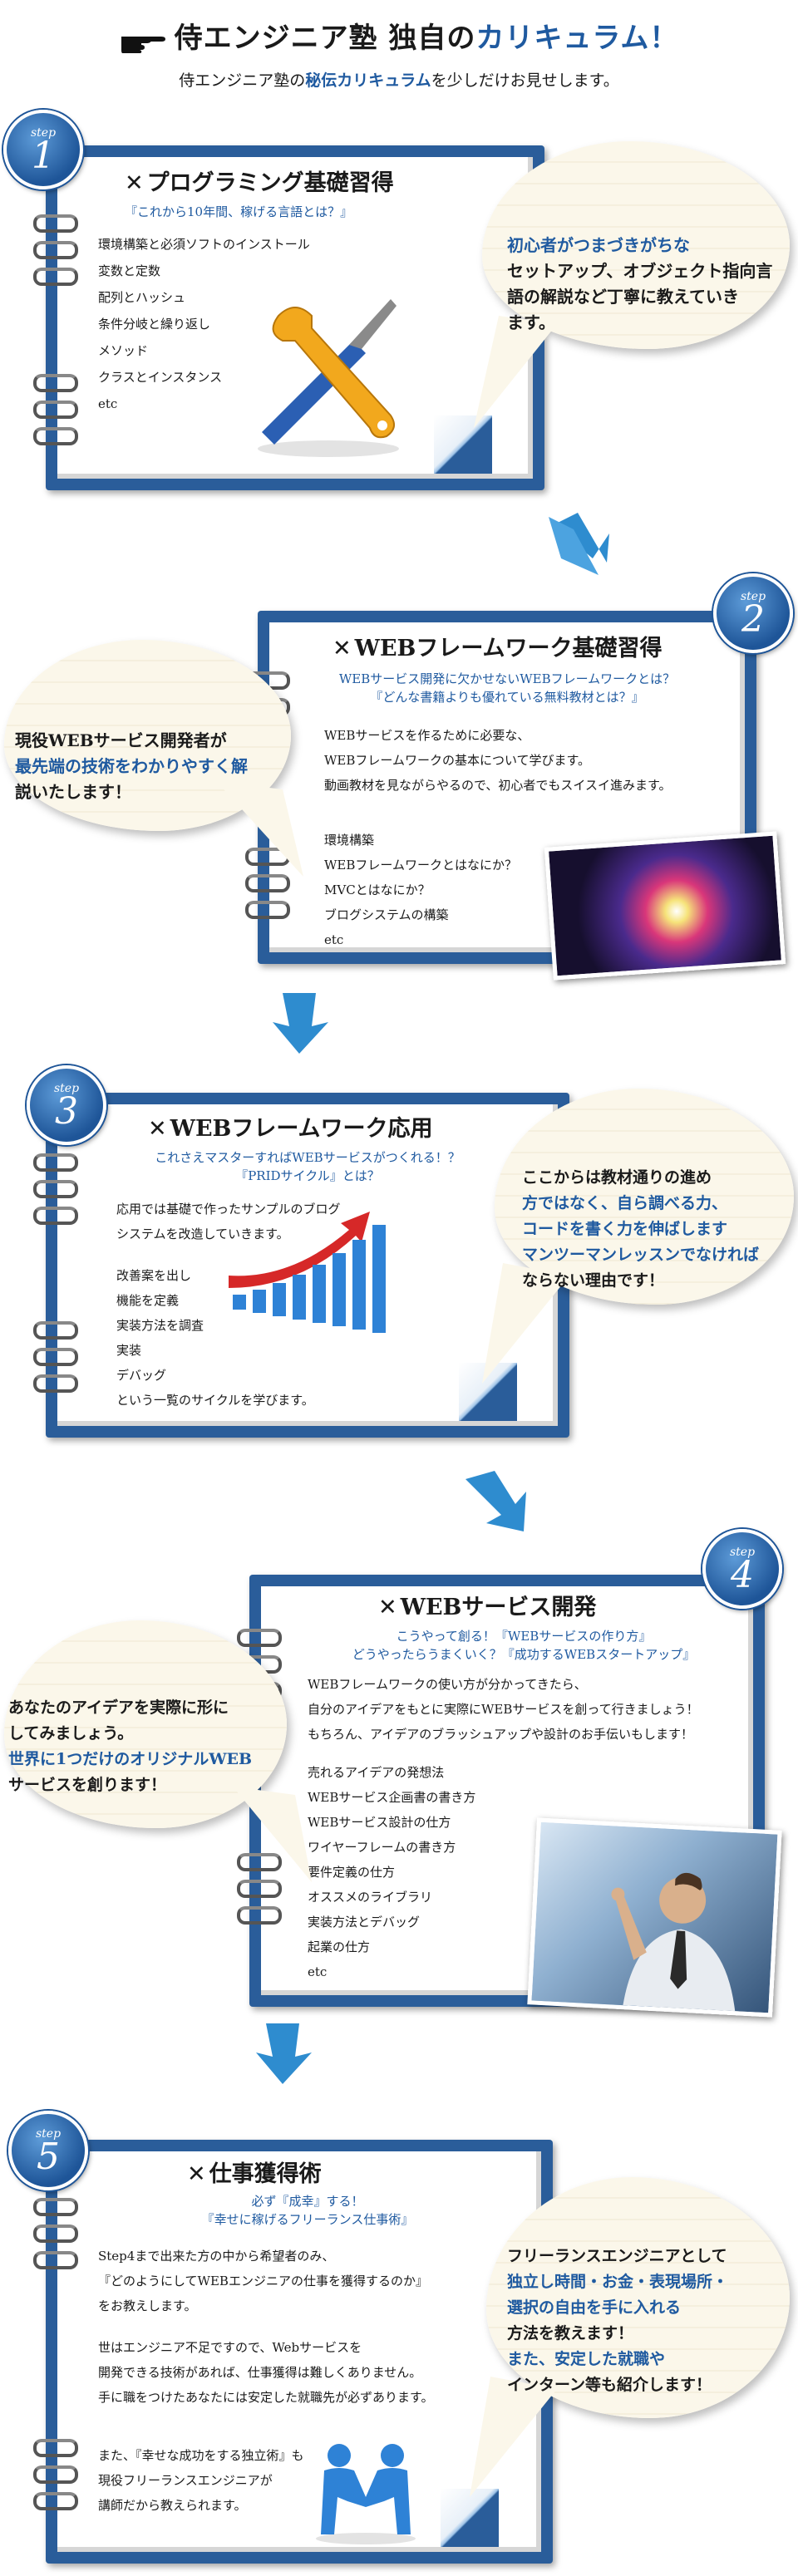 Image resolution: width=798 pixels, height=2576 pixels. Describe the element at coordinates (204, 244) in the screenshot. I see `list-item: 環境構築と必須ソフトのインストール` at that location.